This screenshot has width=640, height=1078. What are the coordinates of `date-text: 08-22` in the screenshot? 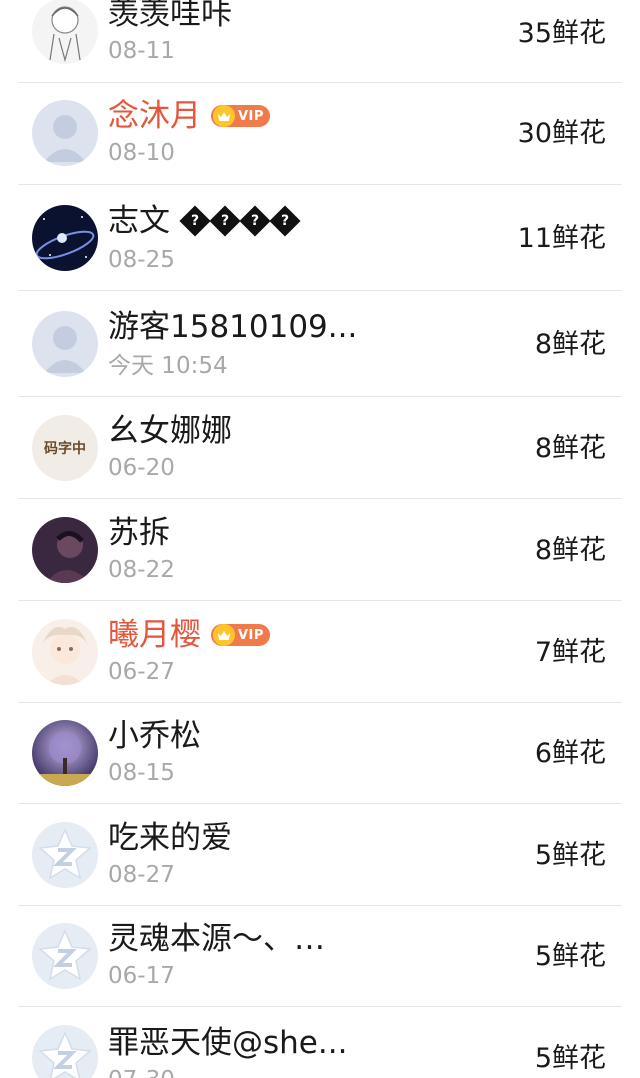 It's located at (141, 570).